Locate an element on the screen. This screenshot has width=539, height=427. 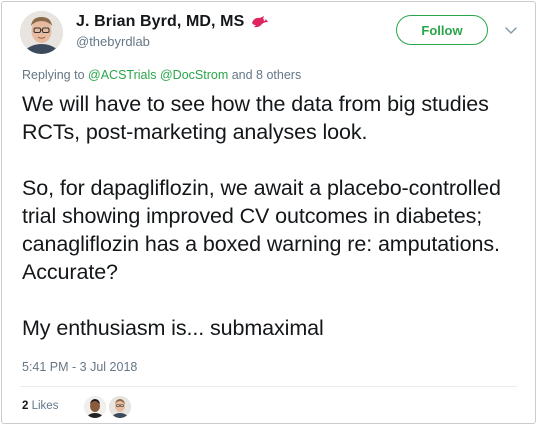
tweet-timestamp: 5:41 PM - 3 Jul 2018 is located at coordinates (79, 367).